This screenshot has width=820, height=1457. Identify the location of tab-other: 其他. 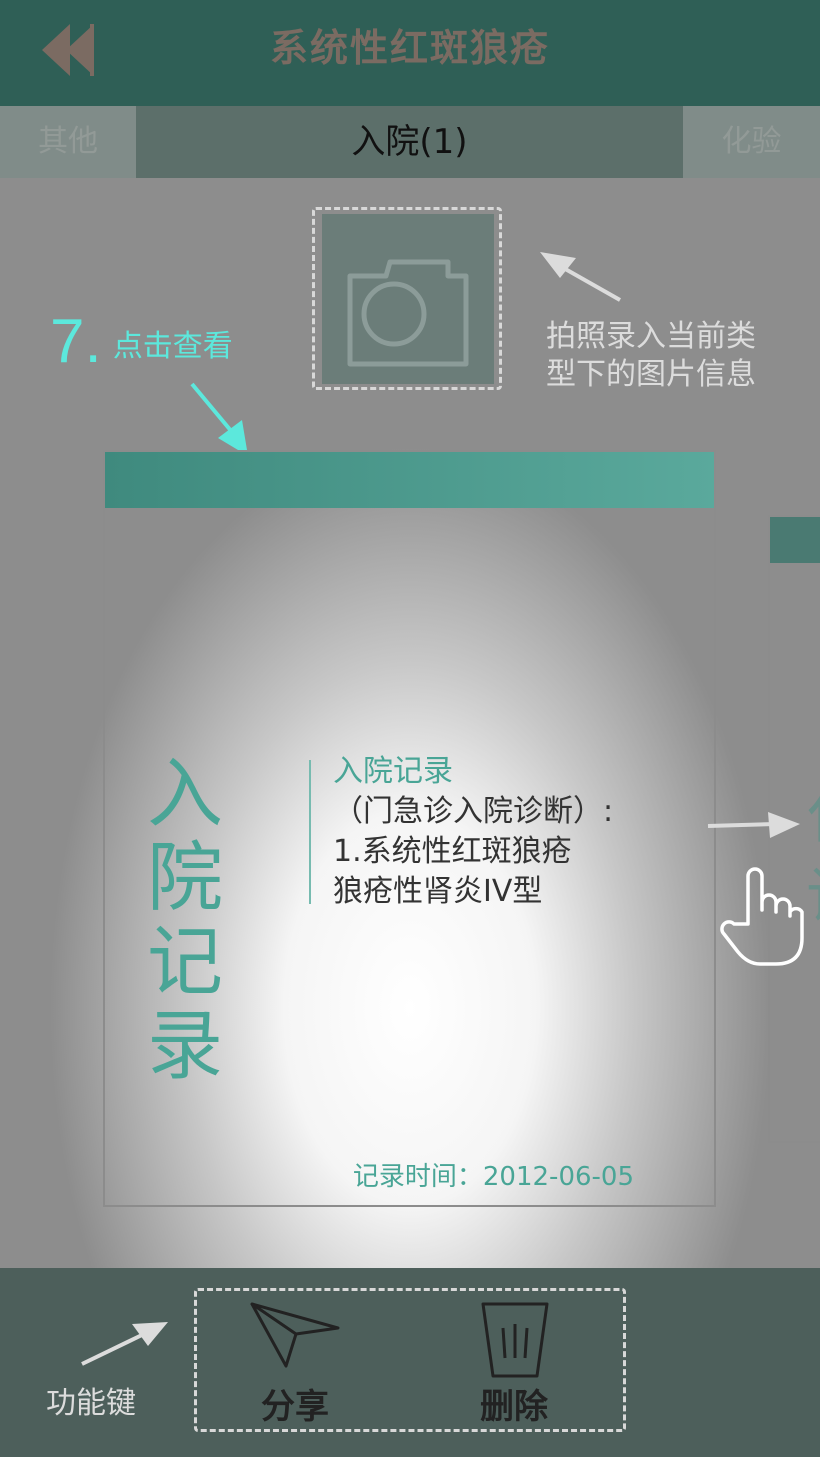
(68, 142).